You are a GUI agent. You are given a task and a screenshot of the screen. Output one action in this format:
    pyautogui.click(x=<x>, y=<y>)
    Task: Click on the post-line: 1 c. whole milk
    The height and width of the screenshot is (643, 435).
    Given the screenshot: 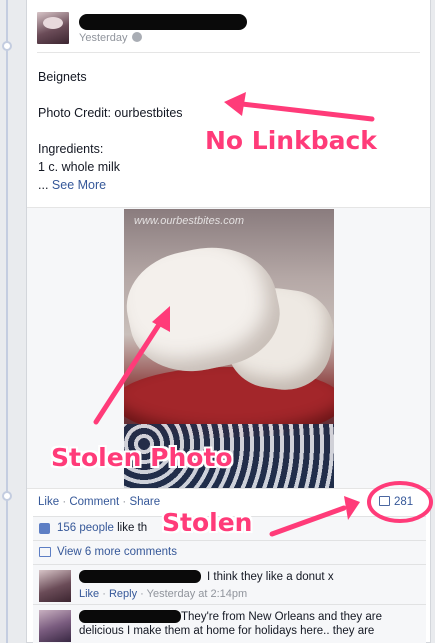 What is the action you would take?
    pyautogui.click(x=79, y=167)
    